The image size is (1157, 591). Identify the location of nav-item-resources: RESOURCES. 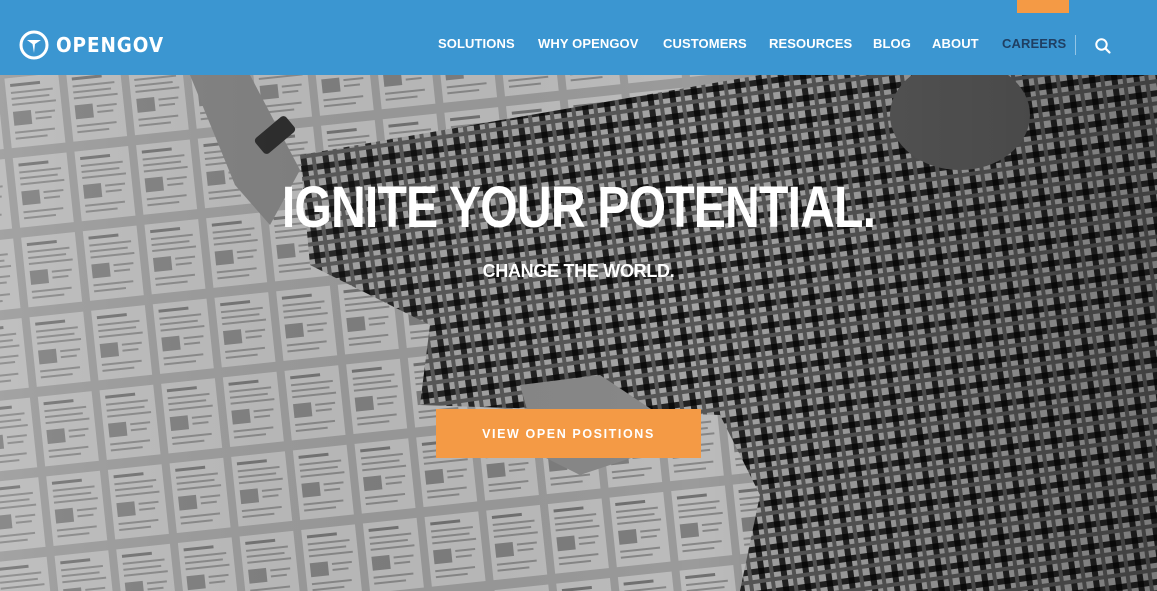
(810, 43).